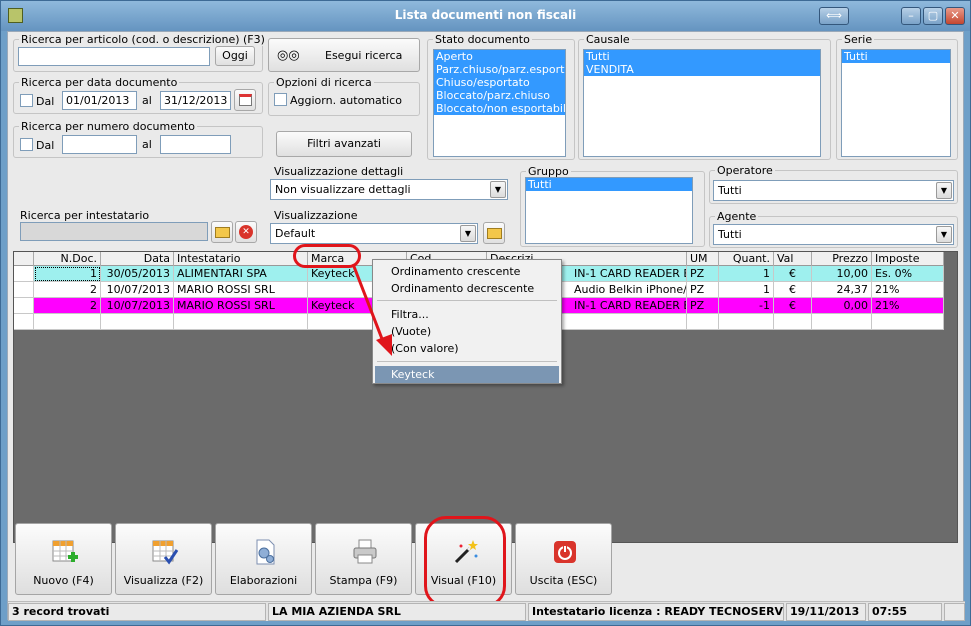 The height and width of the screenshot is (626, 971). Describe the element at coordinates (114, 56) in the screenshot. I see `search-article-input` at that location.